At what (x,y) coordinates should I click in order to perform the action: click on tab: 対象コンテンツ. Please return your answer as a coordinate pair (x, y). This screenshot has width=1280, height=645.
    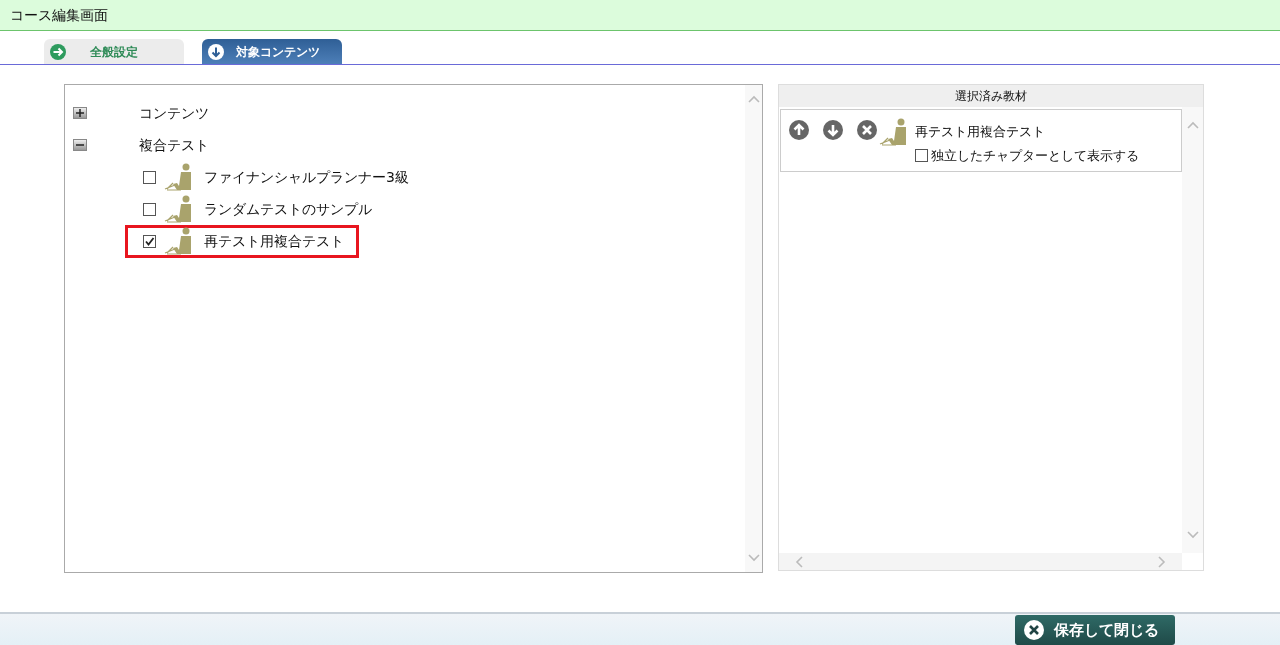
    Looking at the image, I should click on (272, 51).